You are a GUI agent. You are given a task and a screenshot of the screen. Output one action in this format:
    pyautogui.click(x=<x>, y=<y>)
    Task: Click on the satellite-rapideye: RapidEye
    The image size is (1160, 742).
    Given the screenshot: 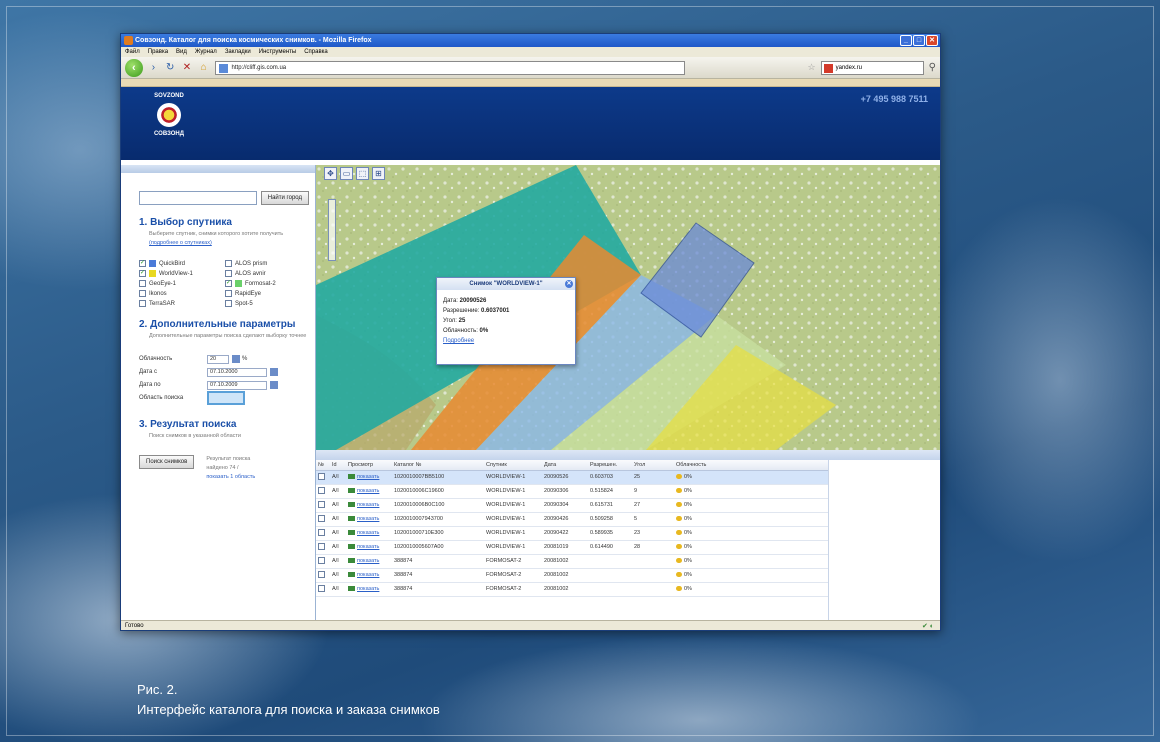 What is the action you would take?
    pyautogui.click(x=268, y=293)
    